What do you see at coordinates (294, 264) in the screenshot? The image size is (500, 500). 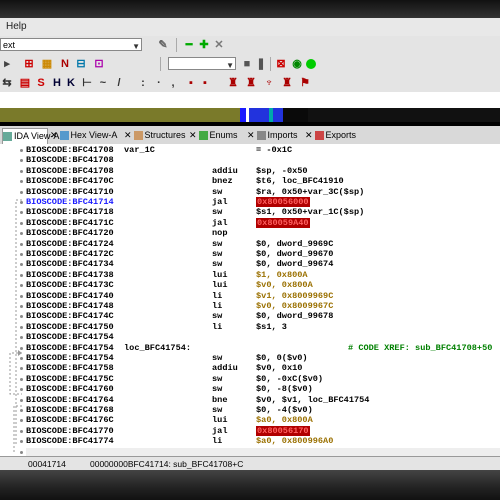 I see `line-operand: $0, dword_99674` at bounding box center [294, 264].